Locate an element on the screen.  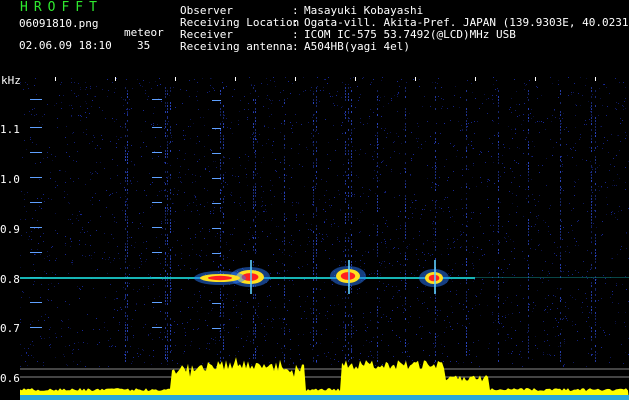
antenna-value: A504HB(yagi 4el) is located at coordinates (357, 46).